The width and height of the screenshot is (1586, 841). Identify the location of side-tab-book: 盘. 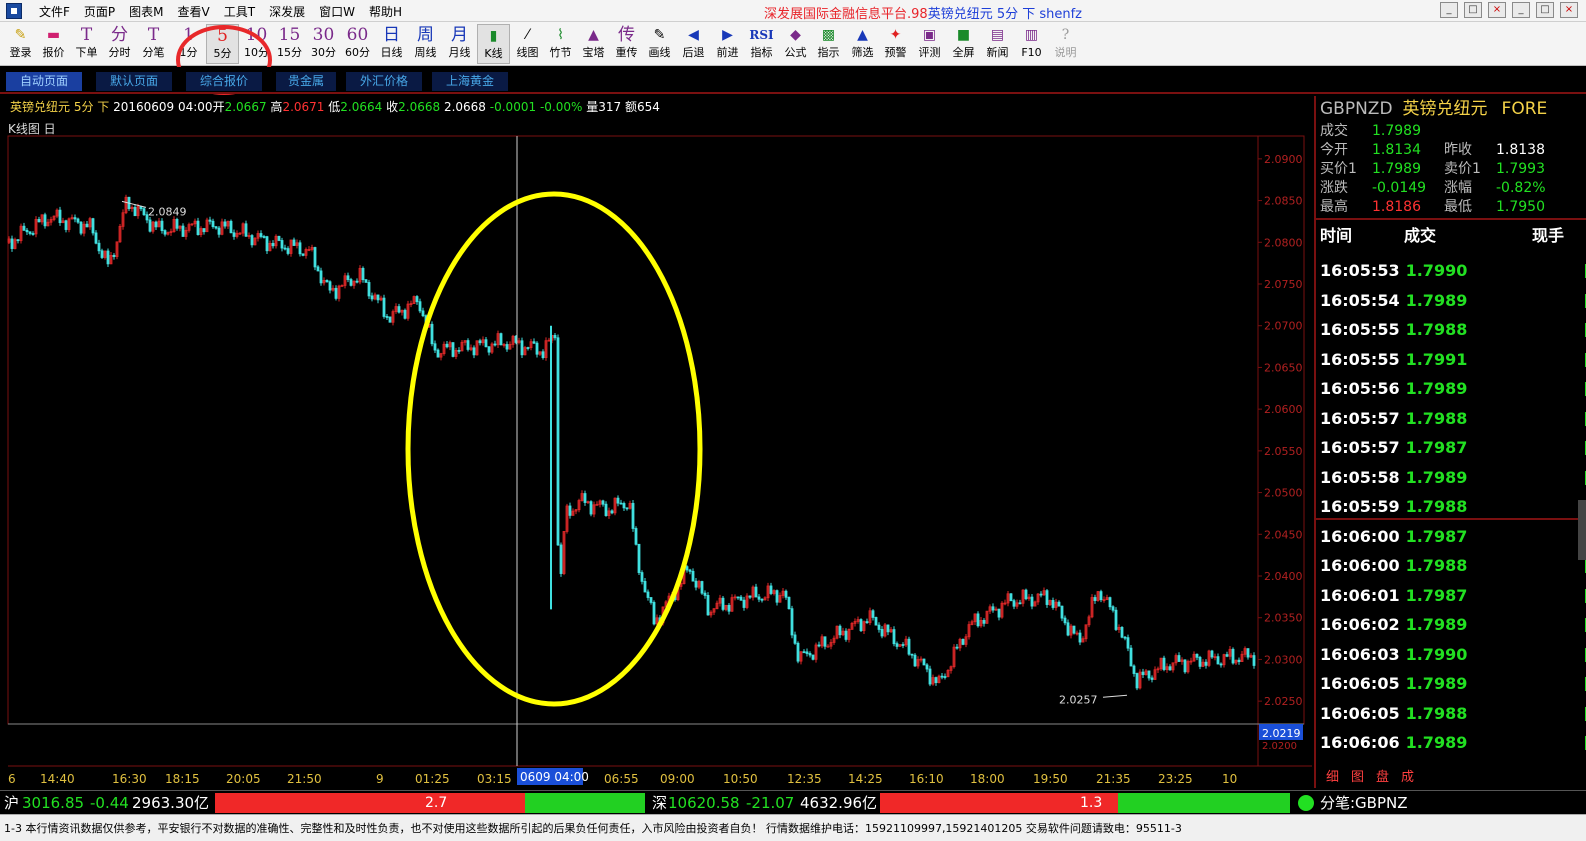
(1382, 777).